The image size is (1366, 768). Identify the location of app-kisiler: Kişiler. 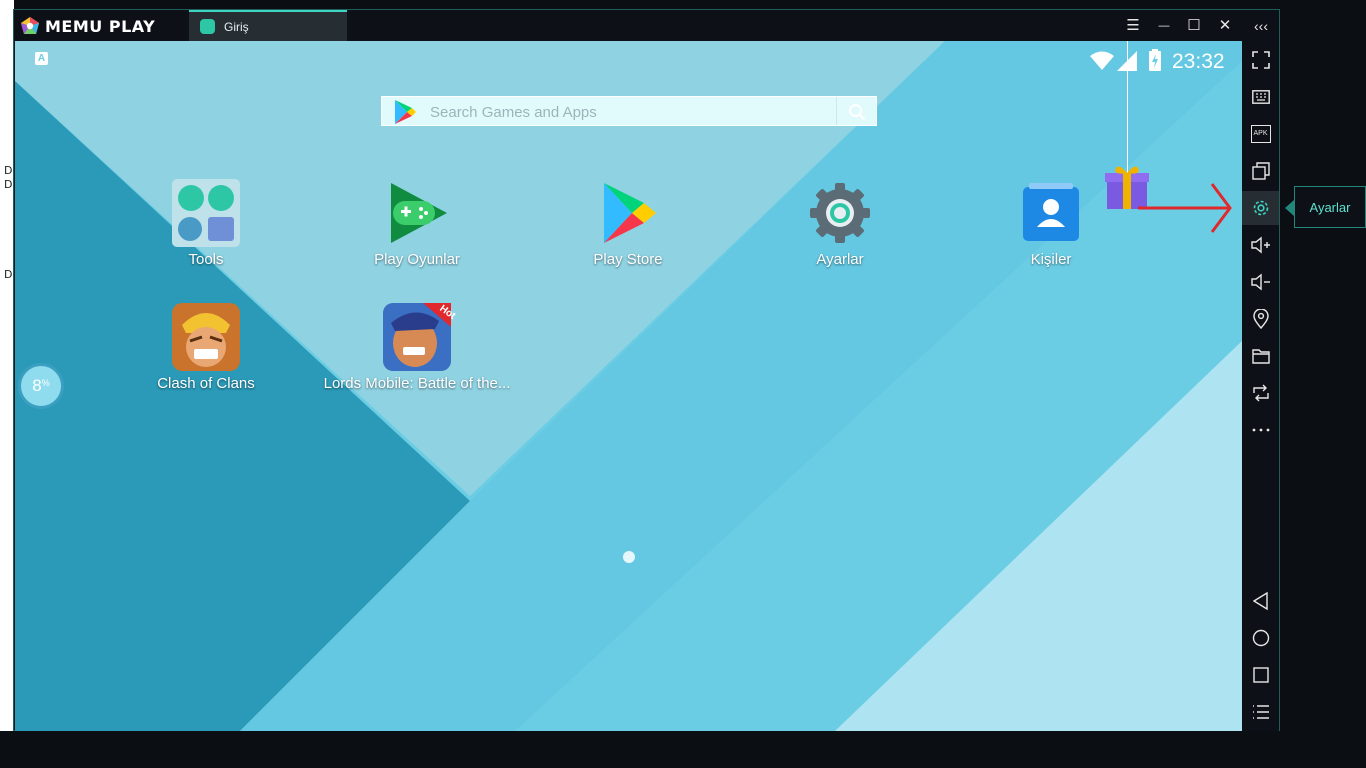
(1051, 223).